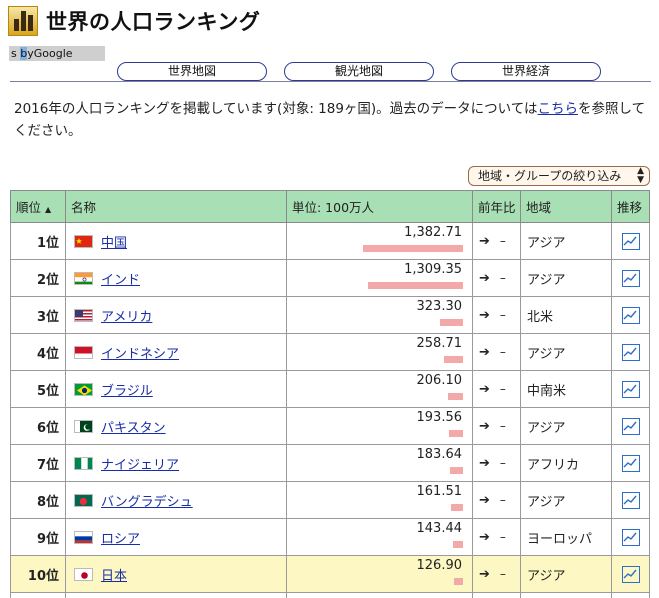  Describe the element at coordinates (83, 500) in the screenshot. I see `bd-flag-icon` at that location.